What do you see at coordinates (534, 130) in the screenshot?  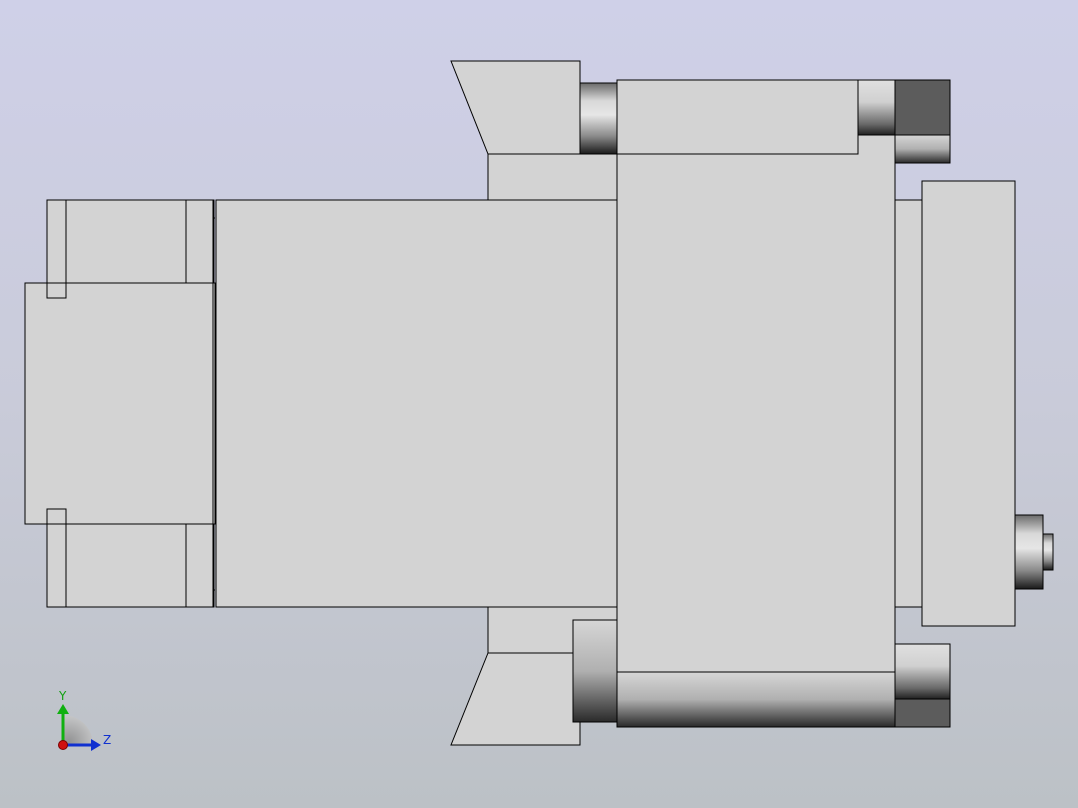 I see `top-bracket` at bounding box center [534, 130].